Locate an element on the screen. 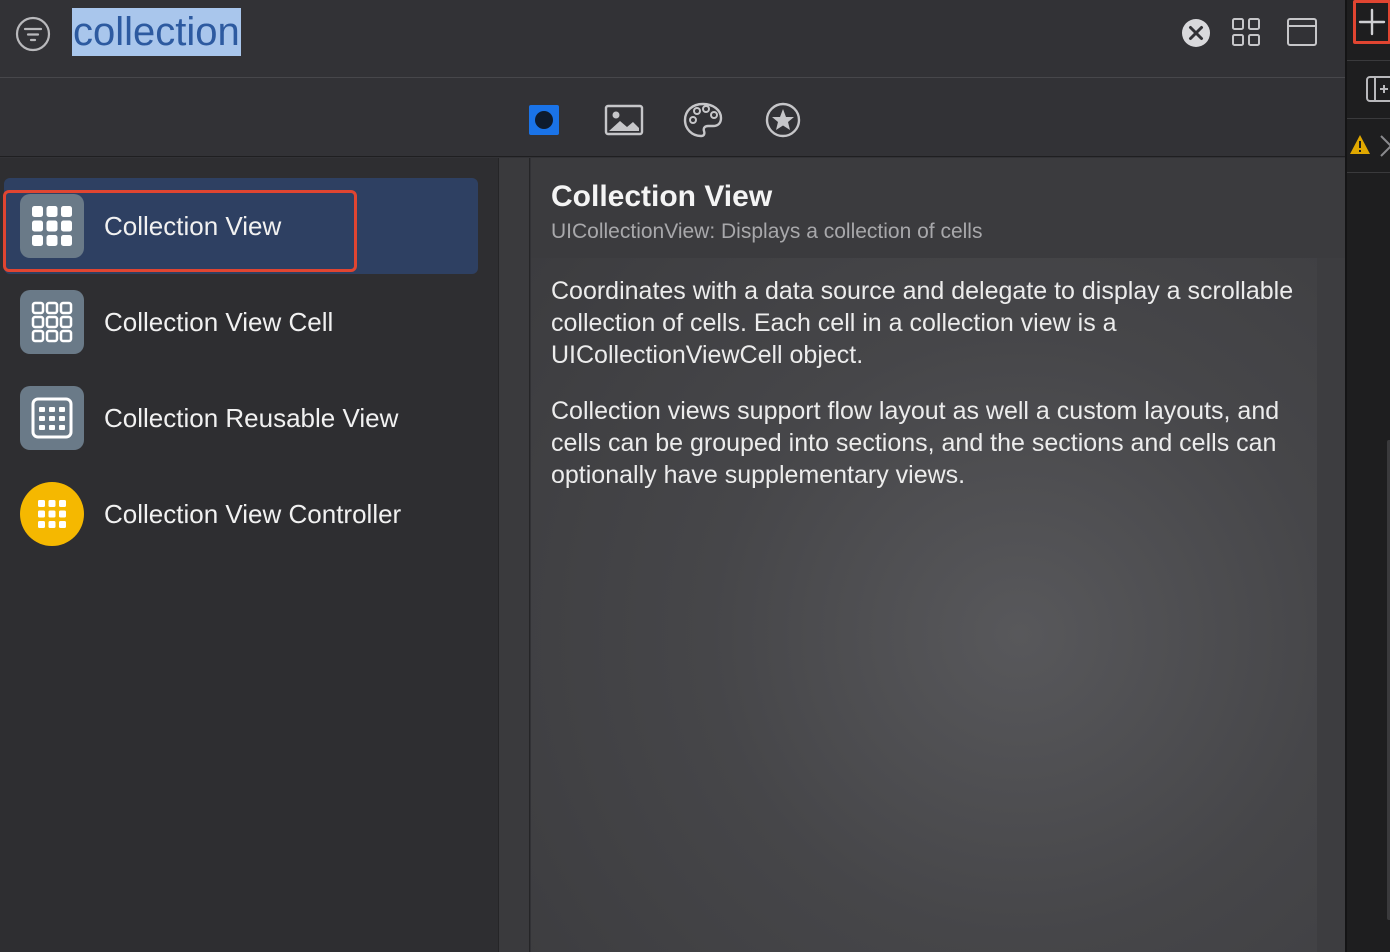  detail-view-icon is located at coordinates (1302, 32).